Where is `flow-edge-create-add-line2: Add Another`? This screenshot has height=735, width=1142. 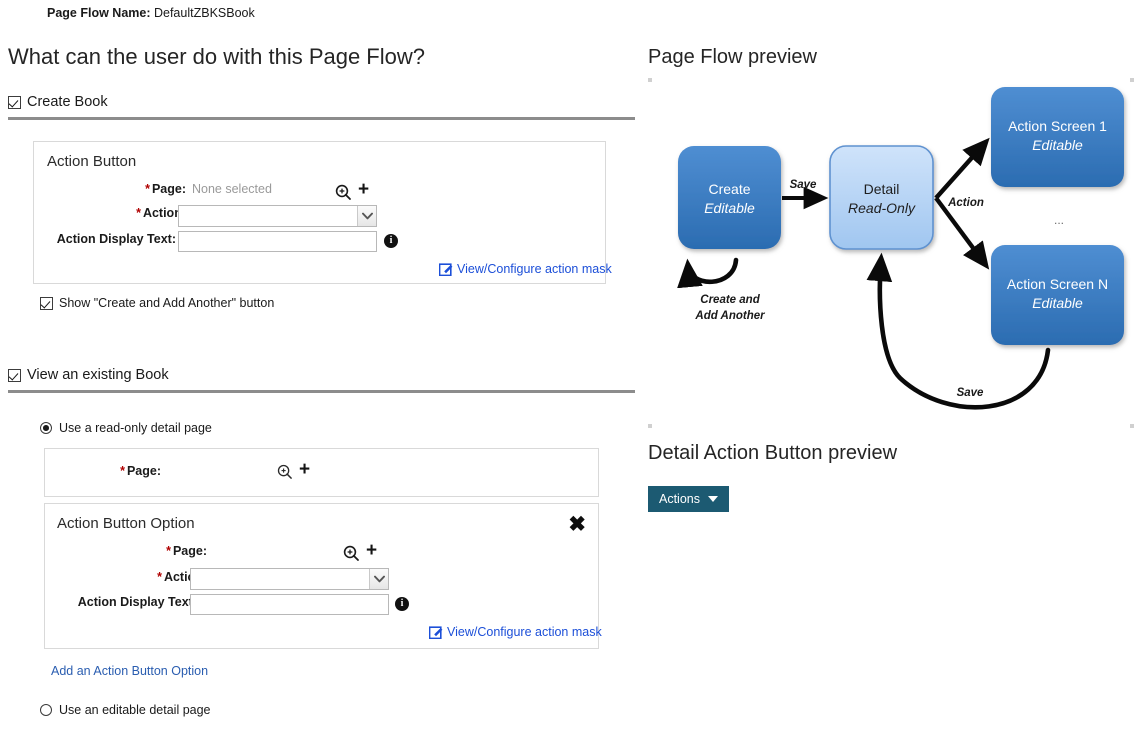
flow-edge-create-add-line2: Add Another is located at coordinates (729, 316).